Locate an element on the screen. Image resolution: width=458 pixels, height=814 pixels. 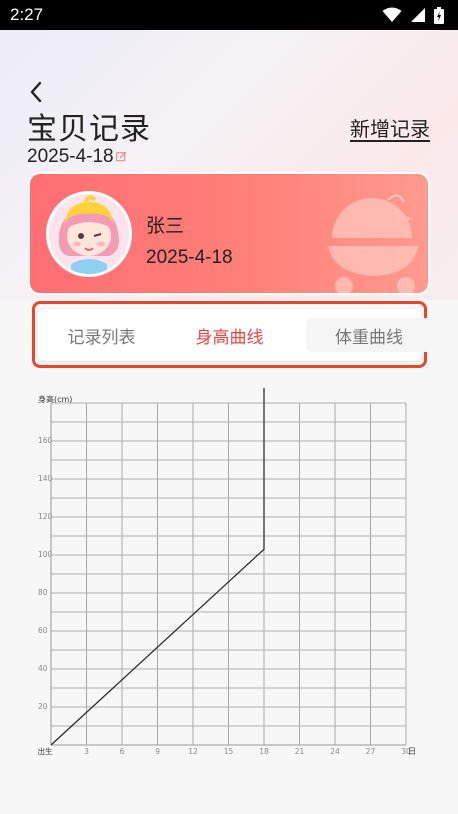
back-button is located at coordinates (36, 92).